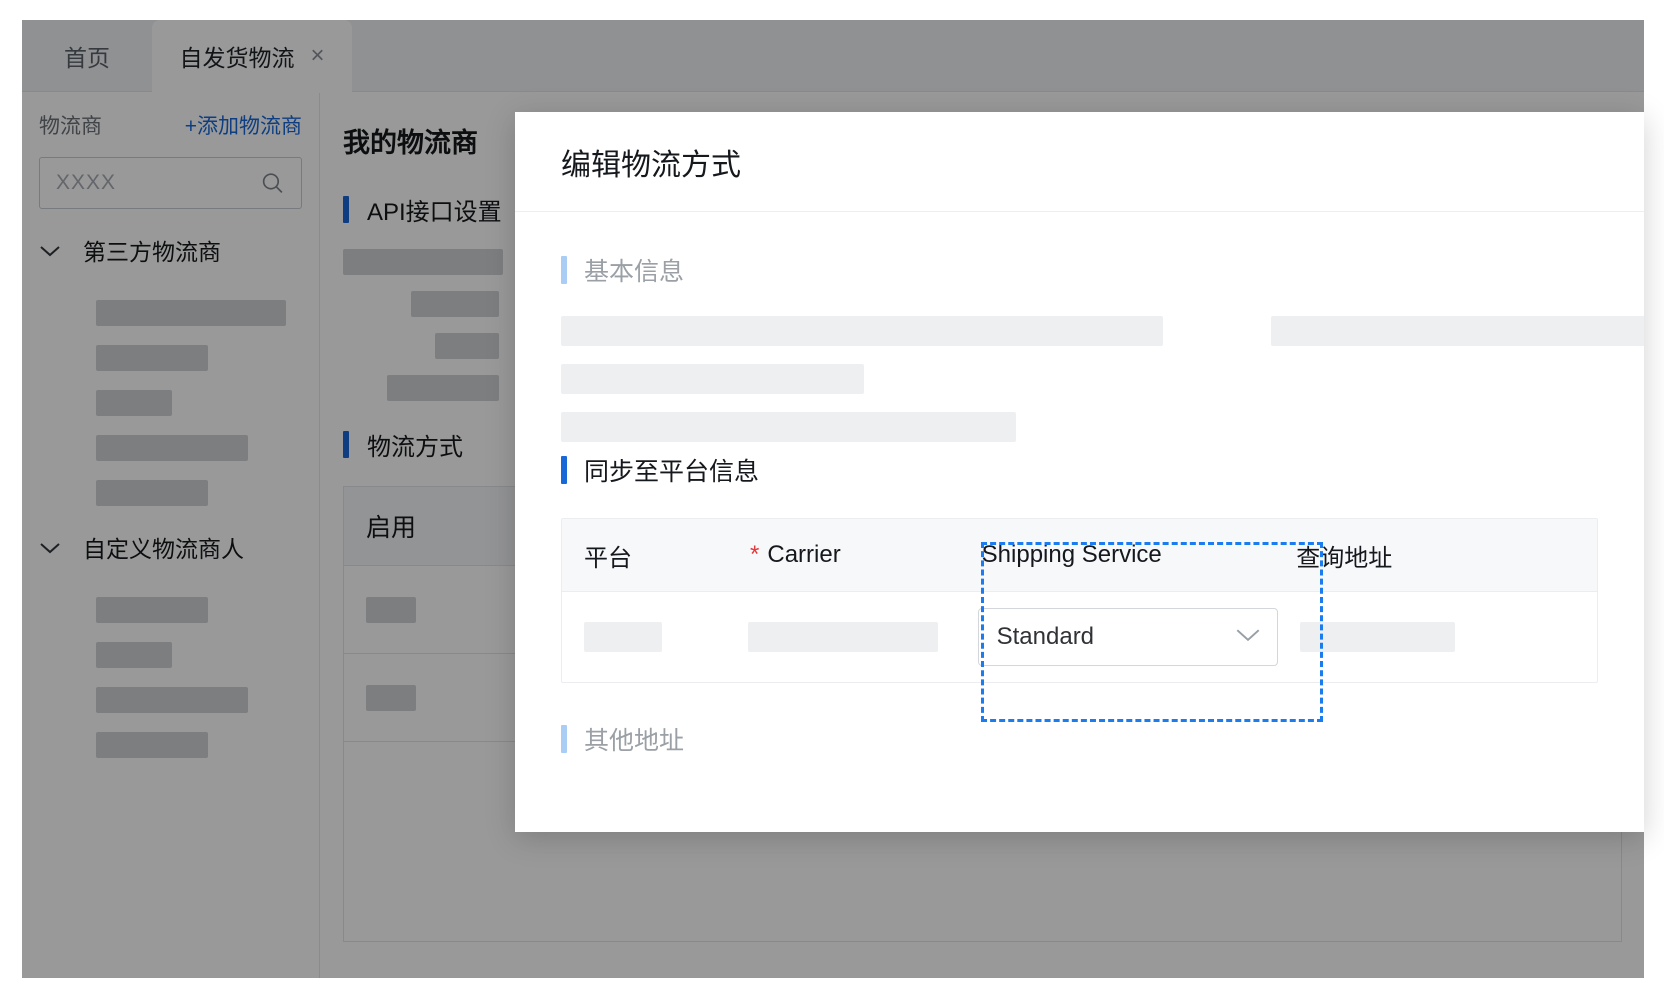 This screenshot has width=1664, height=1000. What do you see at coordinates (70, 126) in the screenshot?
I see `sidebar-title: 物流商` at bounding box center [70, 126].